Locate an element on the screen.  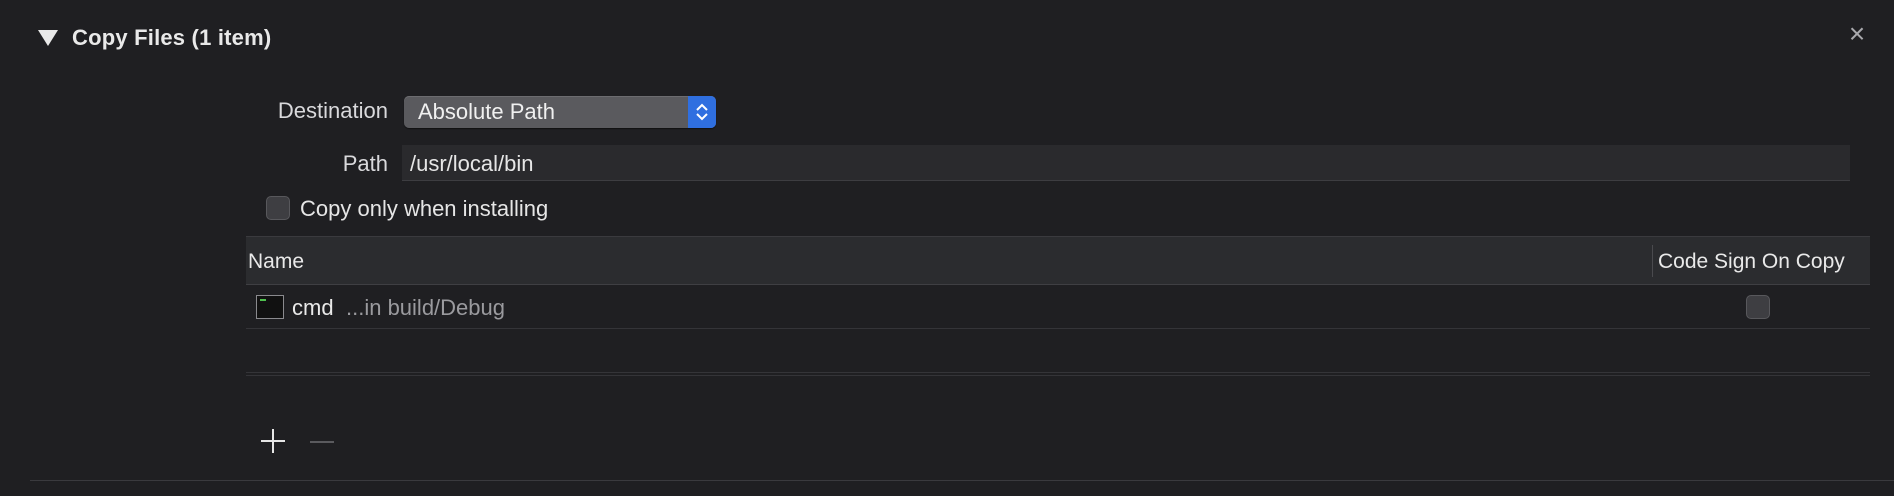
close-icon: × is located at coordinates (1857, 34).